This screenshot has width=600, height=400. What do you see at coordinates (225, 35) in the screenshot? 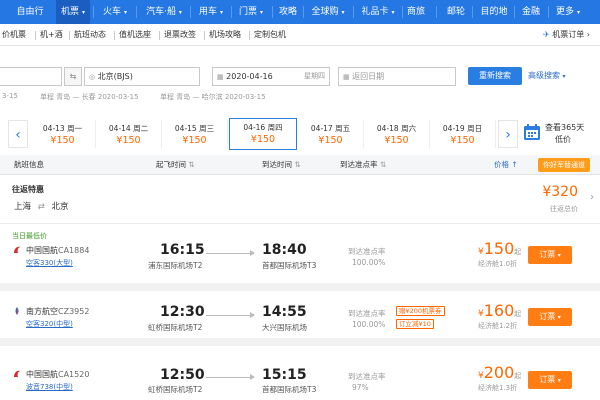
I see `subnav-item-airport-guide: 机场攻略` at bounding box center [225, 35].